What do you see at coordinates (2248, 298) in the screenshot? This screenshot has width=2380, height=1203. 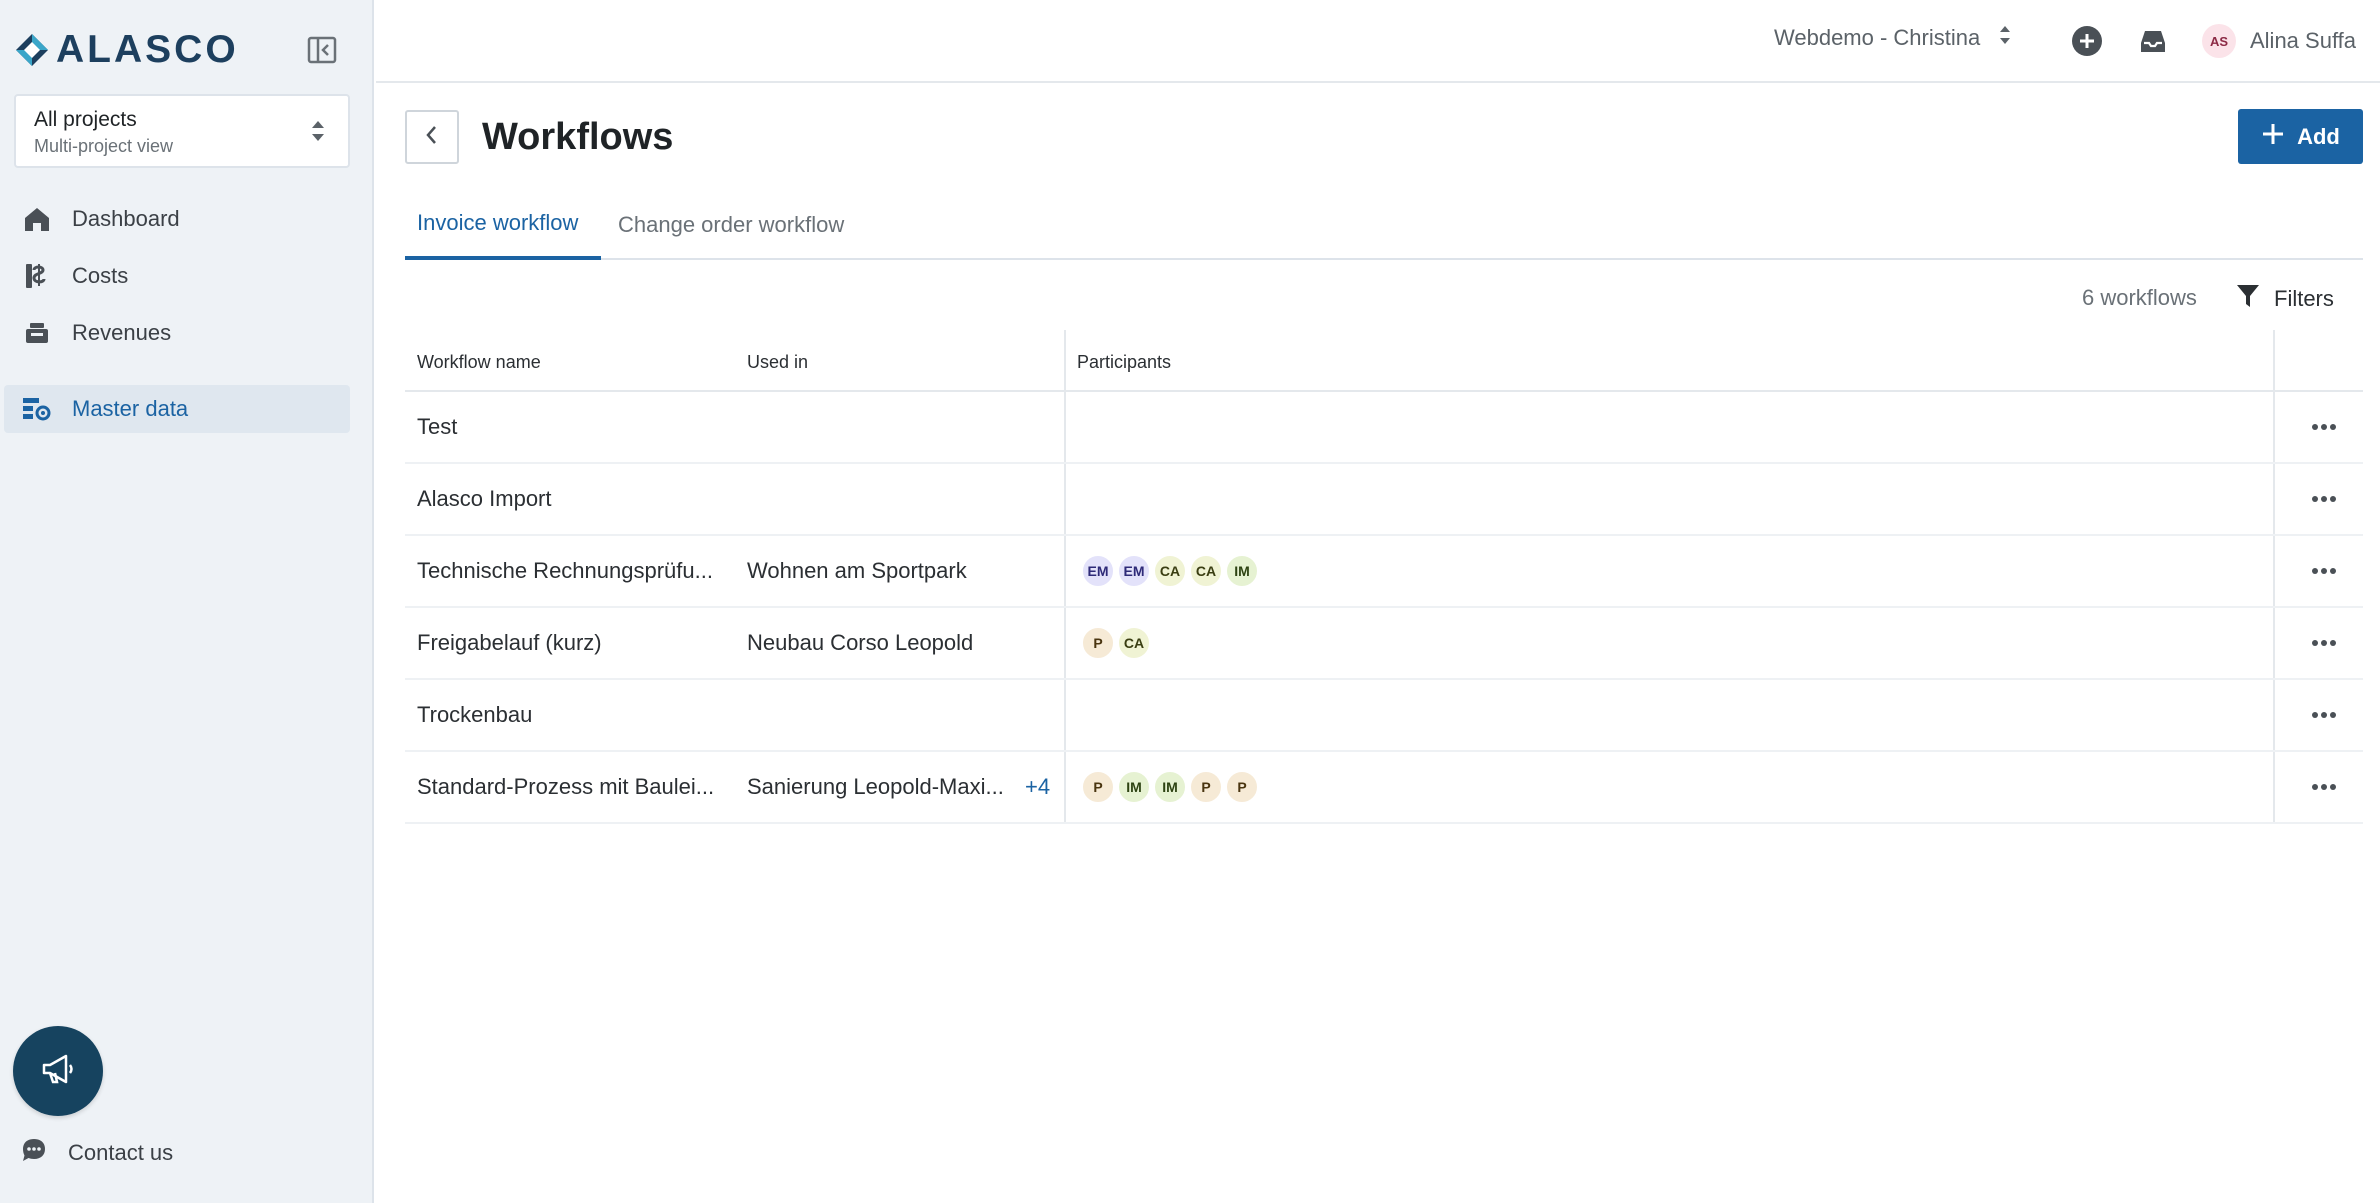 I see `funnel-icon` at bounding box center [2248, 298].